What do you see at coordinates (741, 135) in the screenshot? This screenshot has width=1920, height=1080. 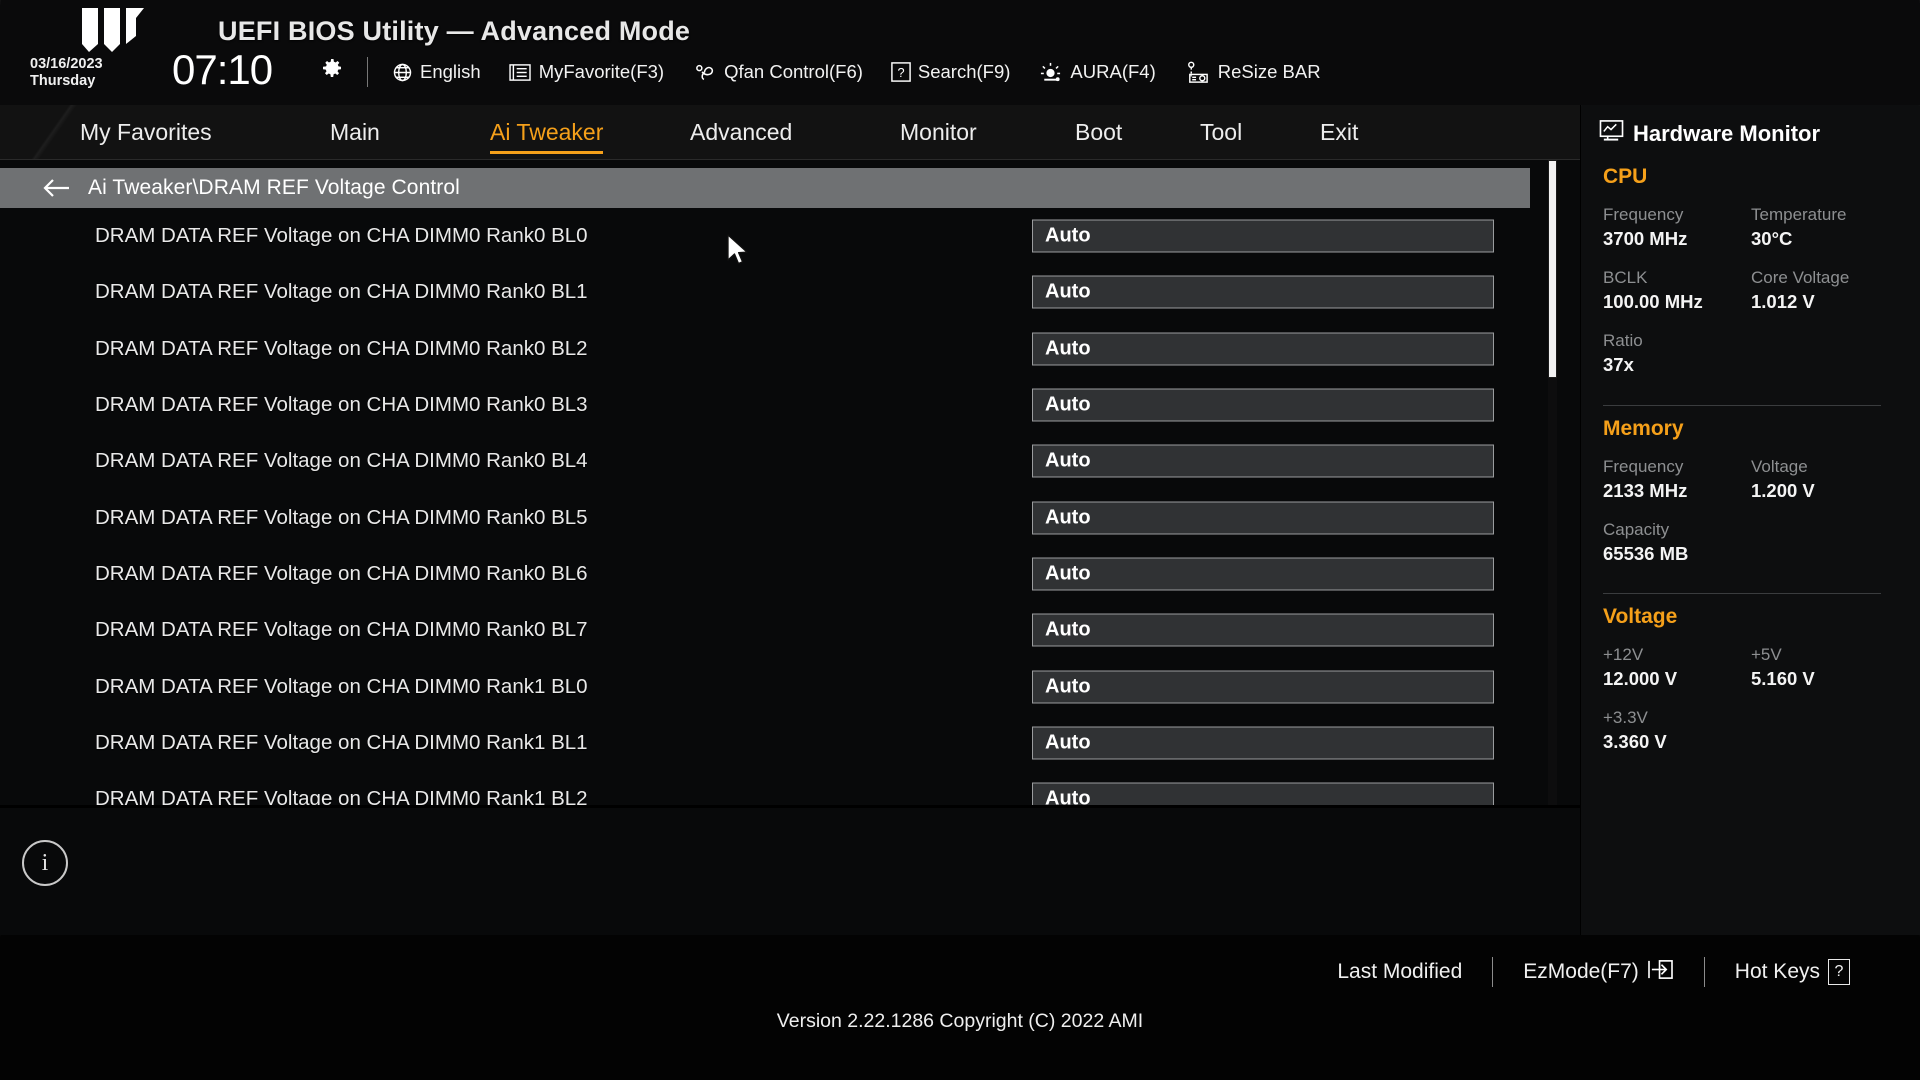 I see `tab-advanced: Advanced` at bounding box center [741, 135].